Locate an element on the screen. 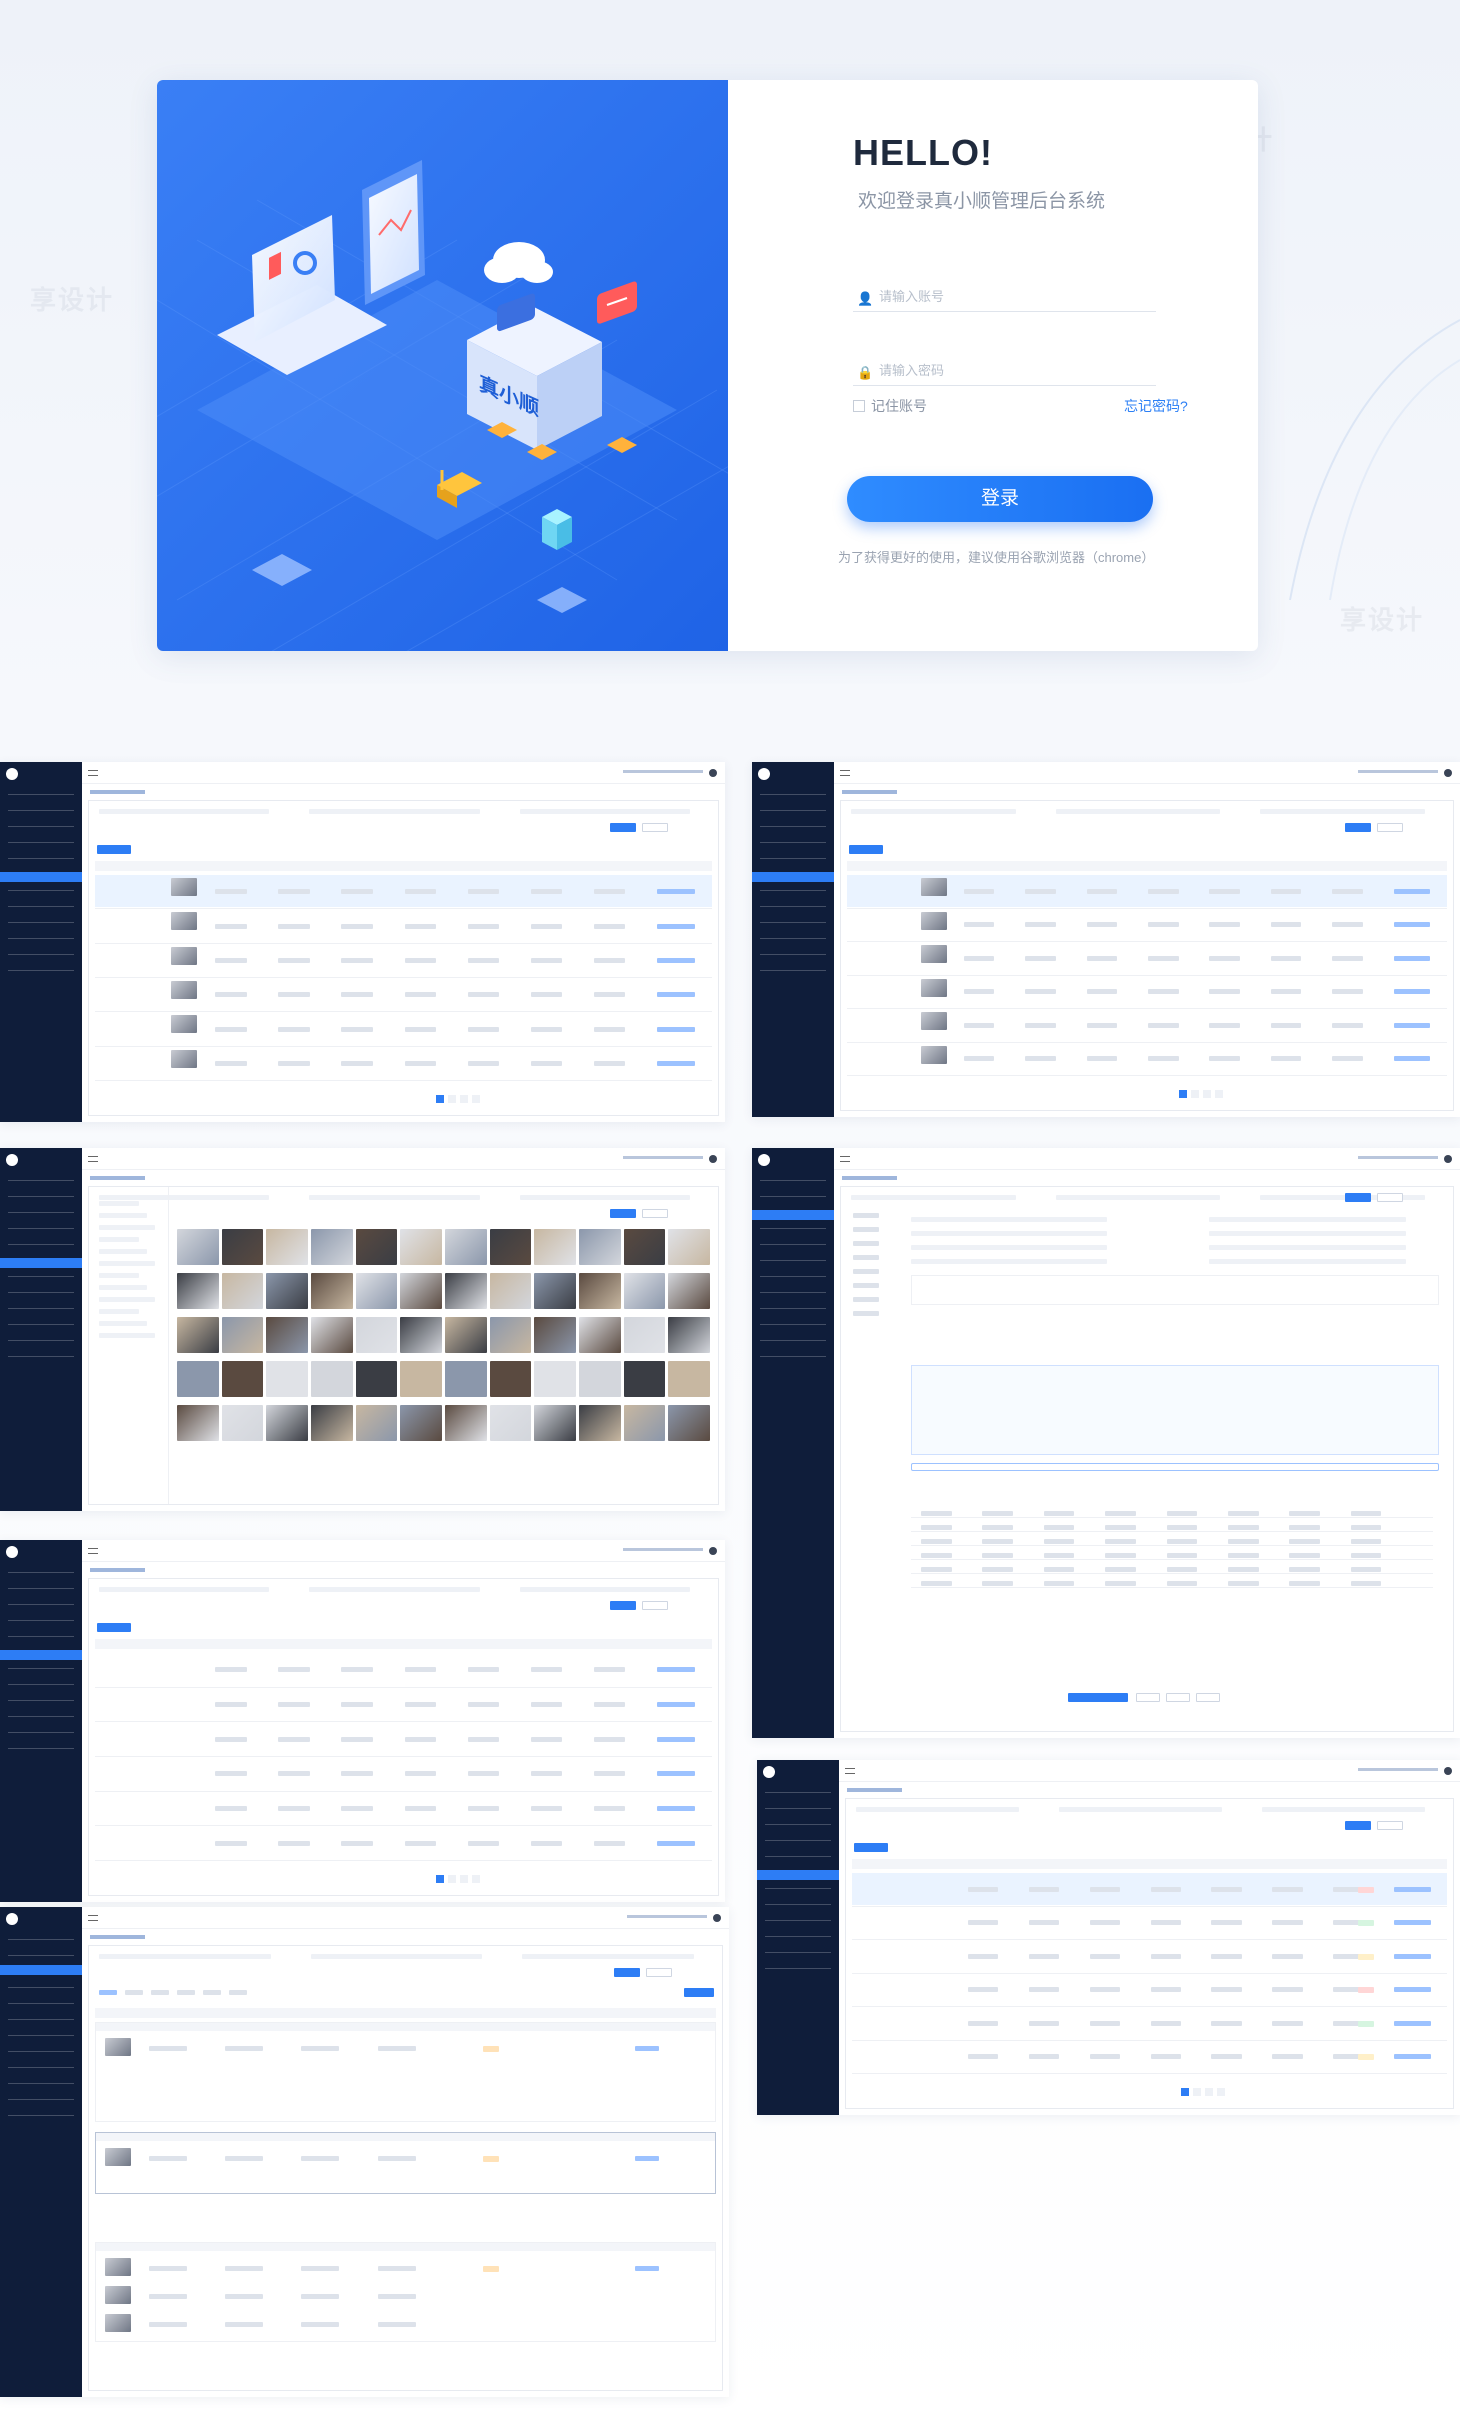  search-button is located at coordinates (1358, 1197).